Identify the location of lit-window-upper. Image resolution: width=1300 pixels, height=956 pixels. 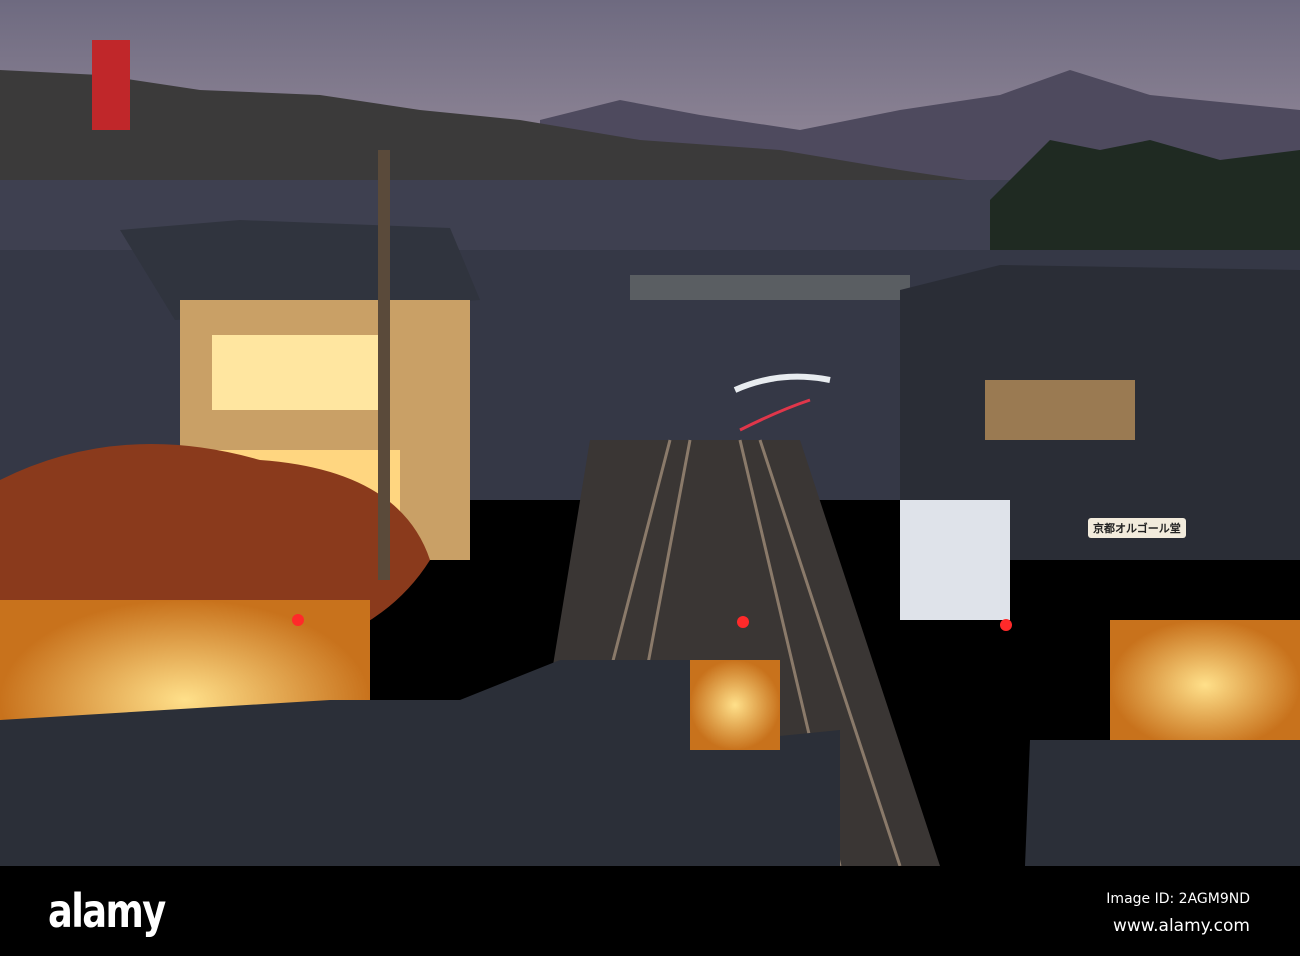
(297, 372).